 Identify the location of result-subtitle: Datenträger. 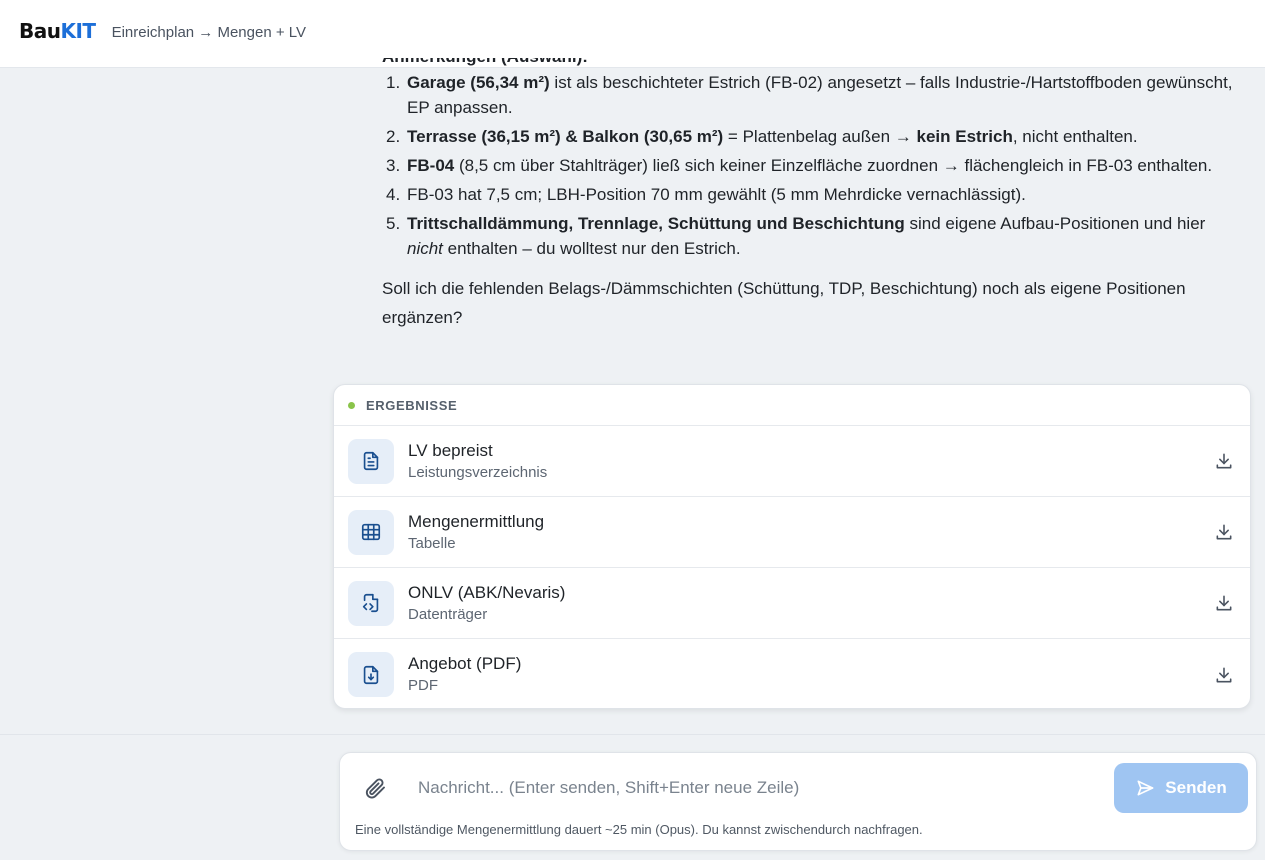
(448, 614).